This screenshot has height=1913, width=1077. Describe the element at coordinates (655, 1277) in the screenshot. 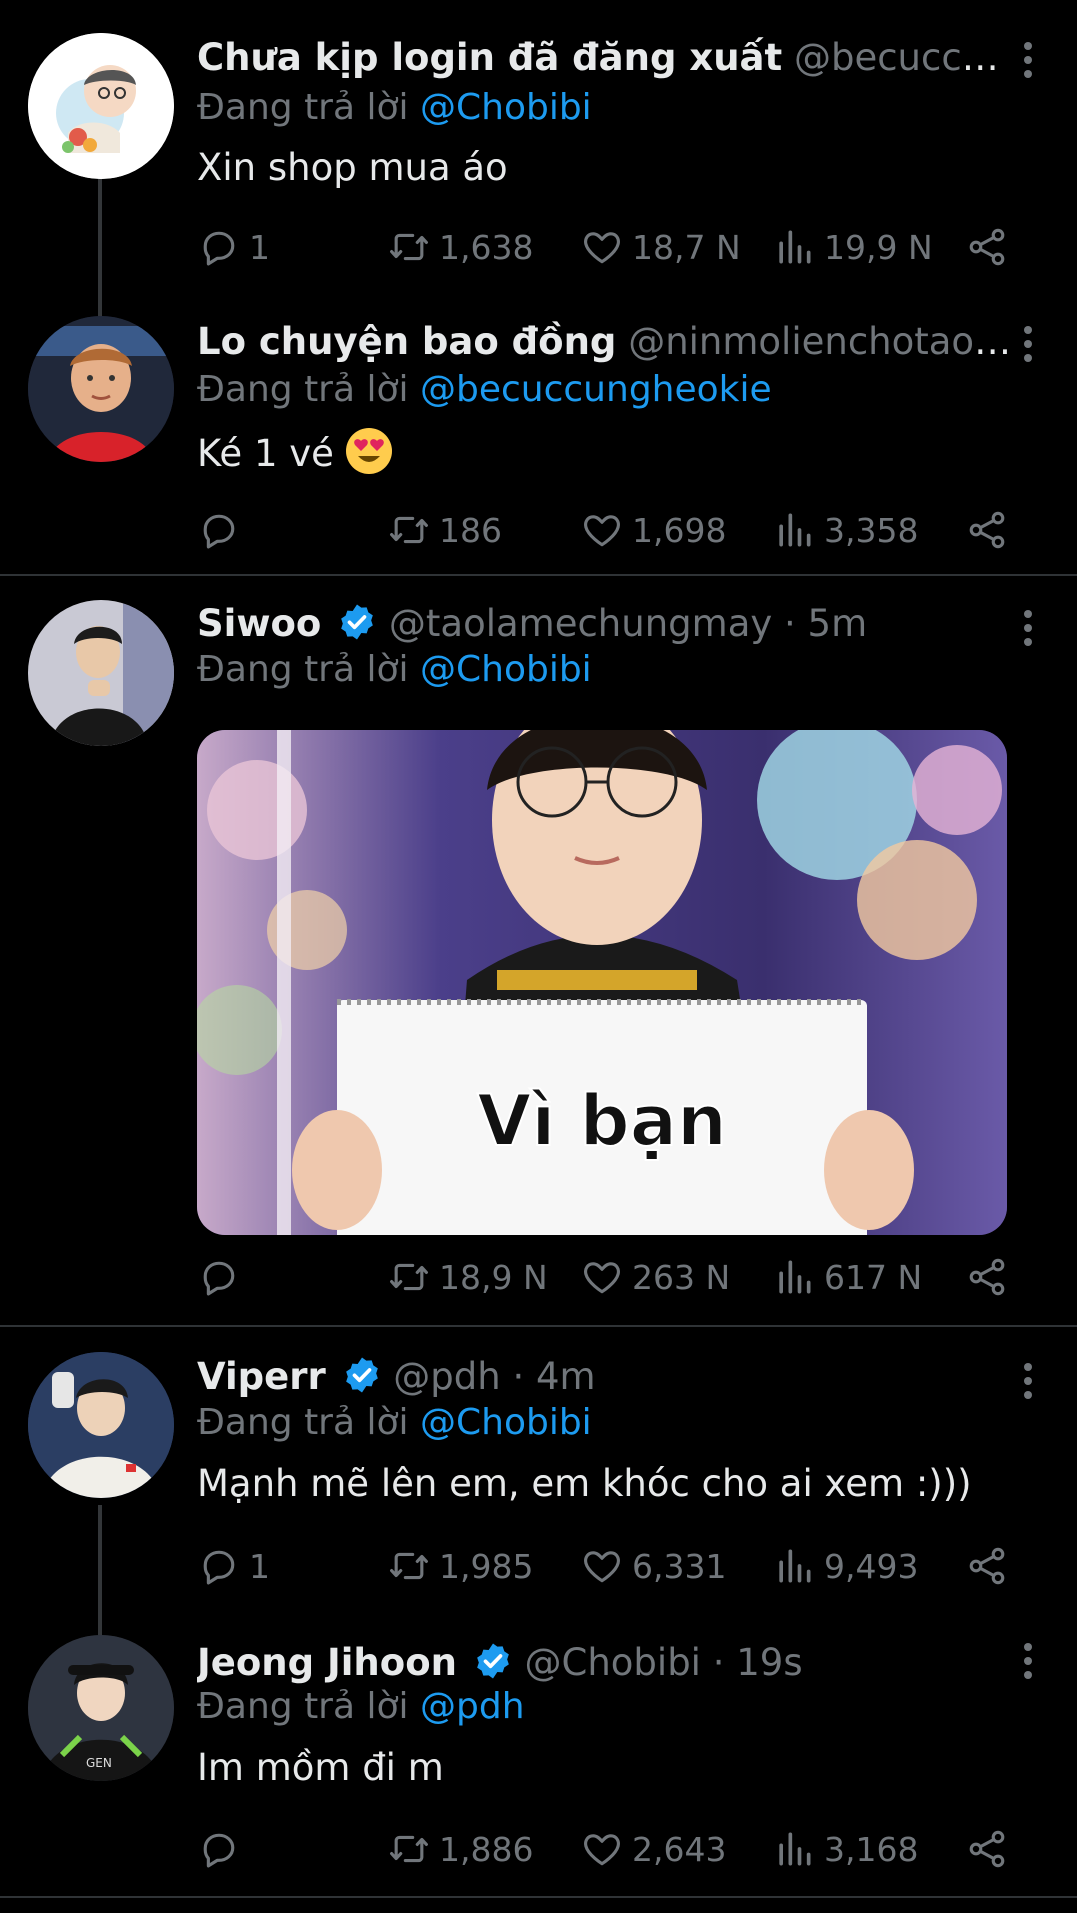

I see `like-button: 263 N` at that location.